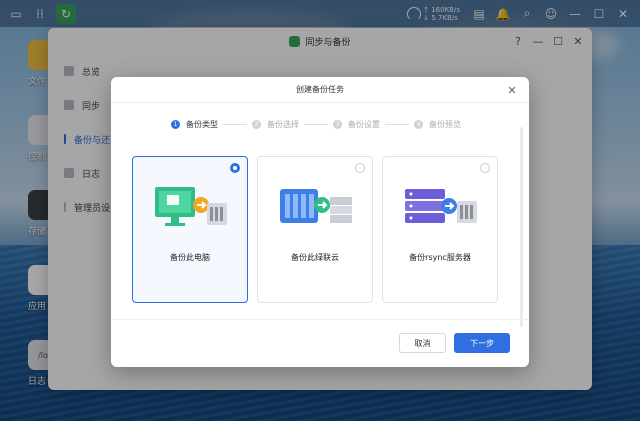 Image resolution: width=640 pixels, height=421 pixels. I want to click on rsync-server-backup-icon, so click(441, 206).